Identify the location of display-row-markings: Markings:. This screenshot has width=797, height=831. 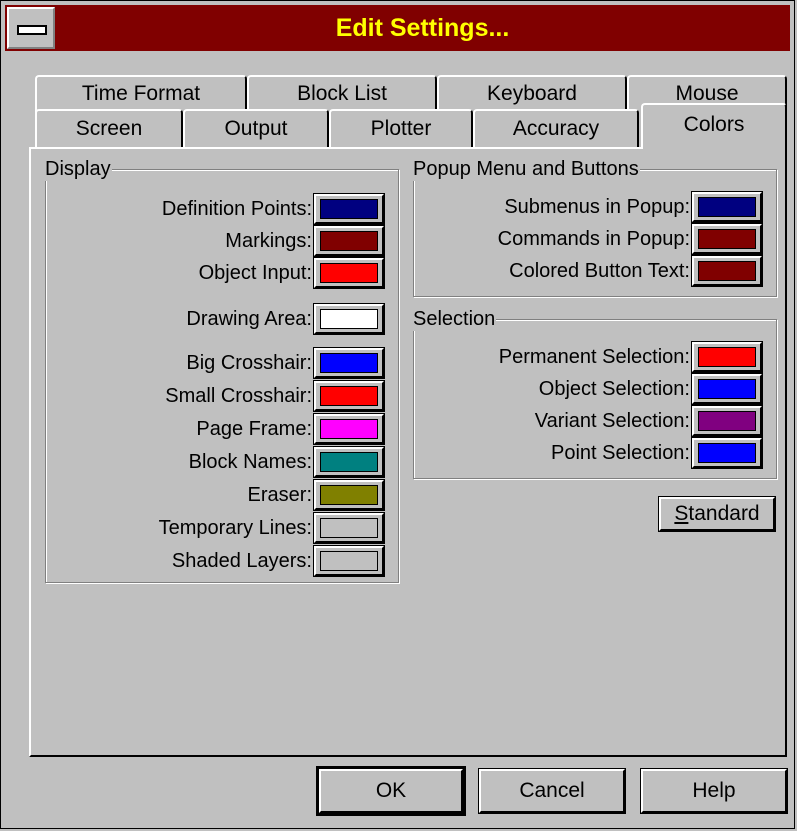
(305, 241).